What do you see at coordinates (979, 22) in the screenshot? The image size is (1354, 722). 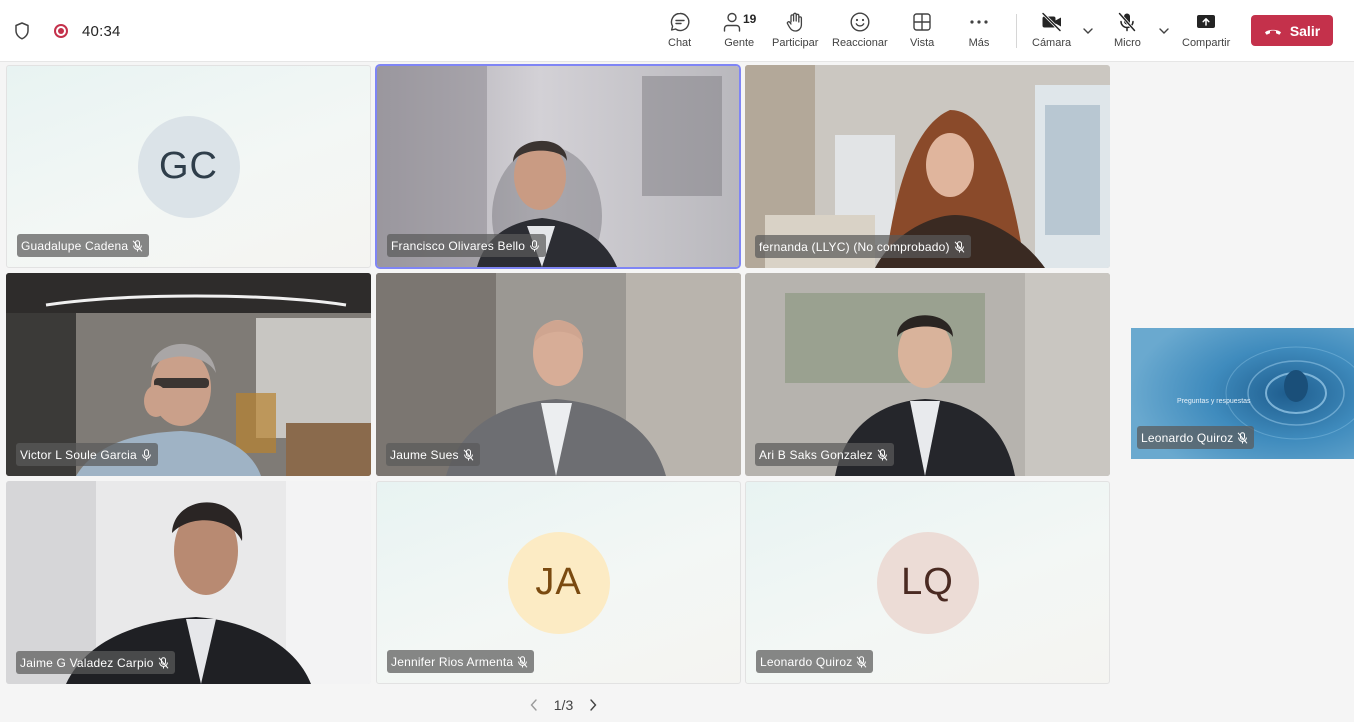 I see `more-icon` at bounding box center [979, 22].